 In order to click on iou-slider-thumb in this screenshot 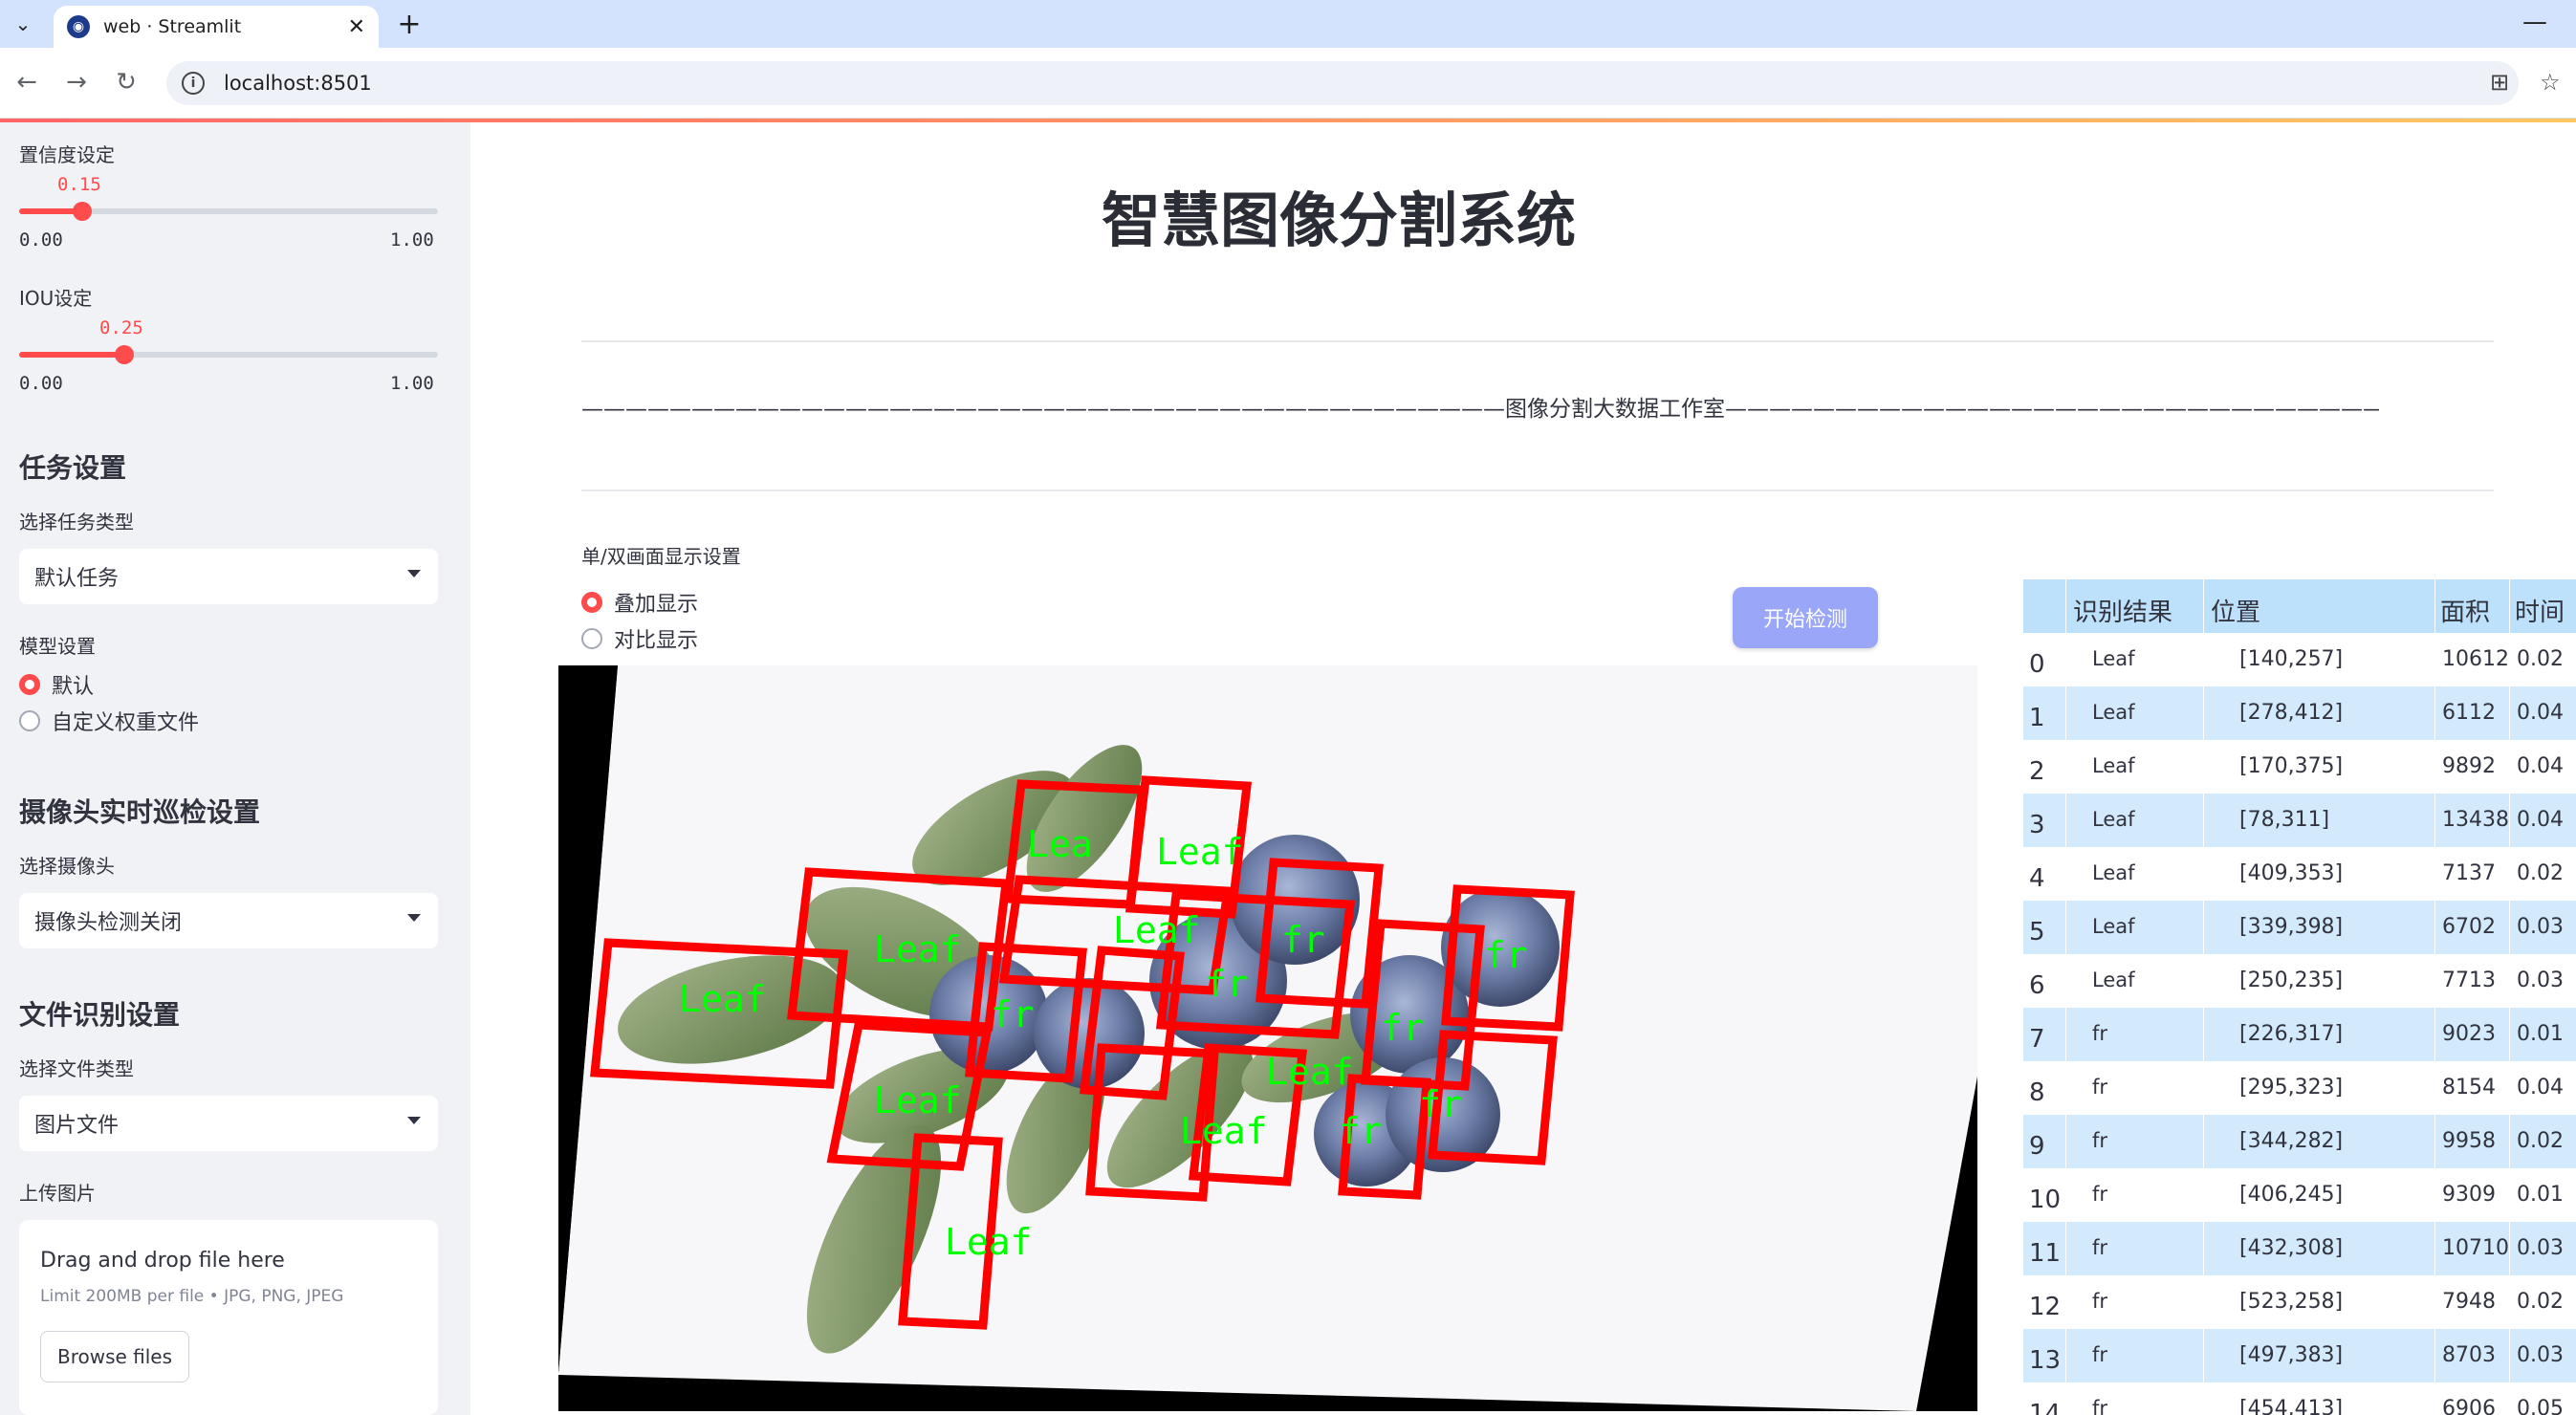, I will do `click(124, 354)`.